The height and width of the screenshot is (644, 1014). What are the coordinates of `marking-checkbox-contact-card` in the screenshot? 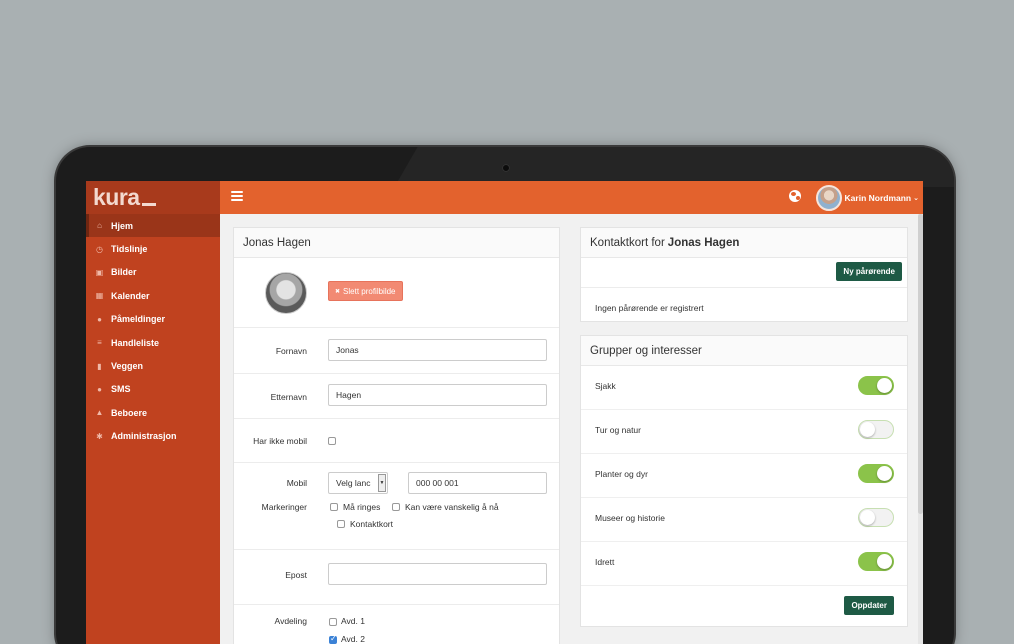 It's located at (341, 524).